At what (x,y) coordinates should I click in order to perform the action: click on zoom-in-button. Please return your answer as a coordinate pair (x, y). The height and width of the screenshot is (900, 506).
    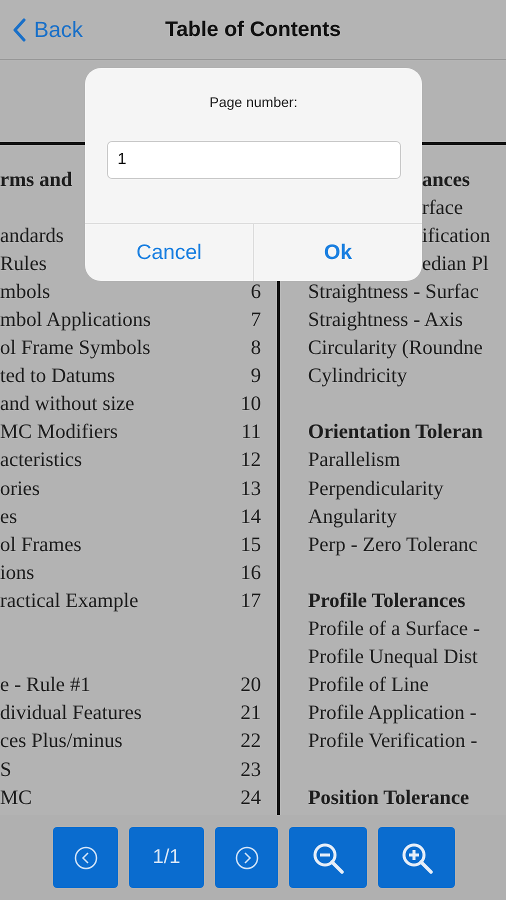
    Looking at the image, I should click on (416, 857).